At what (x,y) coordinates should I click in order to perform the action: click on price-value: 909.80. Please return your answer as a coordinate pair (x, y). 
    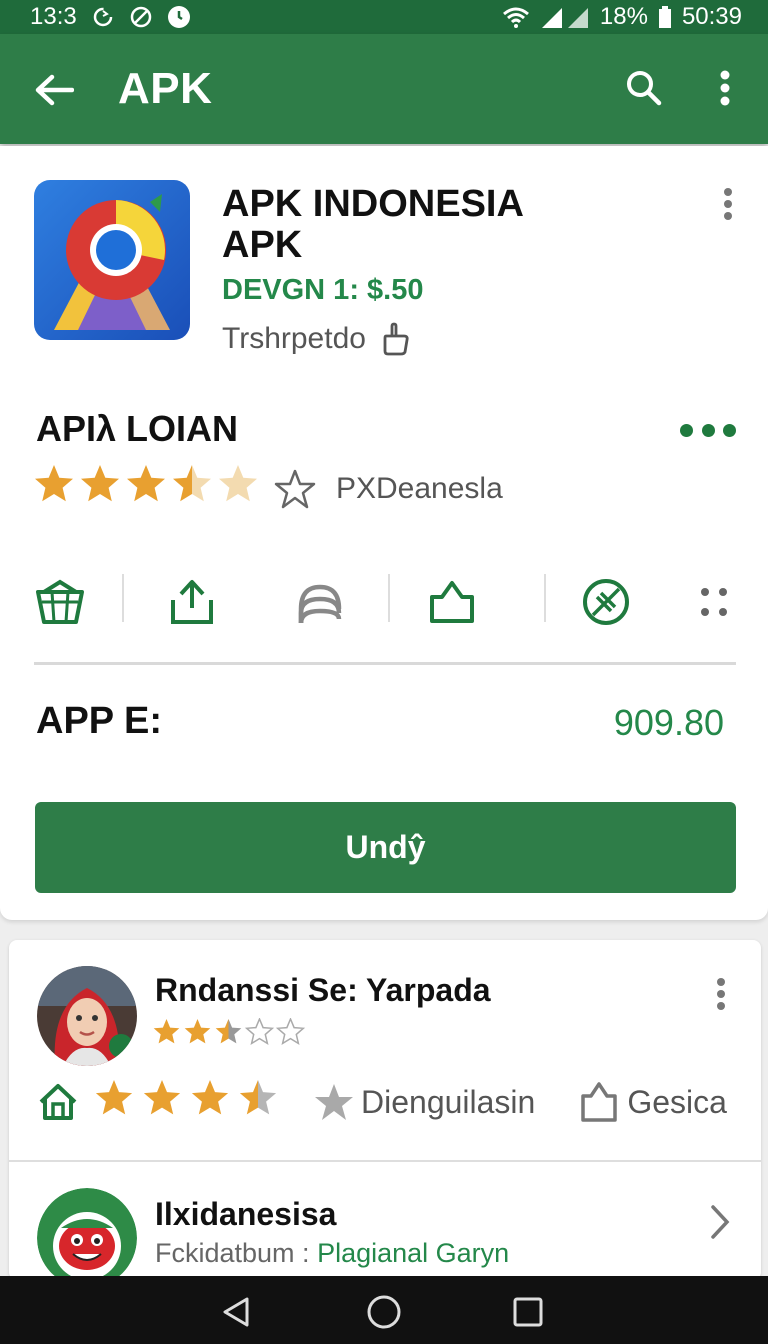
    Looking at the image, I should click on (668, 722).